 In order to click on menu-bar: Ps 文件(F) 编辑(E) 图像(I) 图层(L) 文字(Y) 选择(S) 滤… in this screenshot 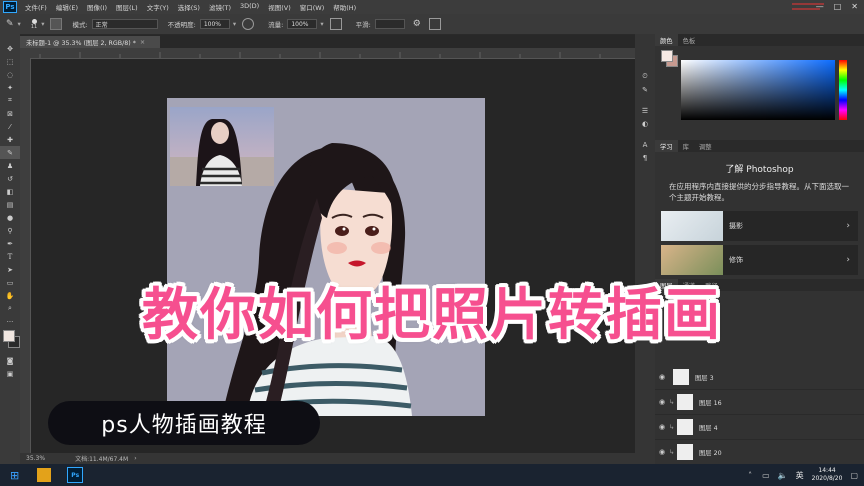, I will do `click(432, 7)`.